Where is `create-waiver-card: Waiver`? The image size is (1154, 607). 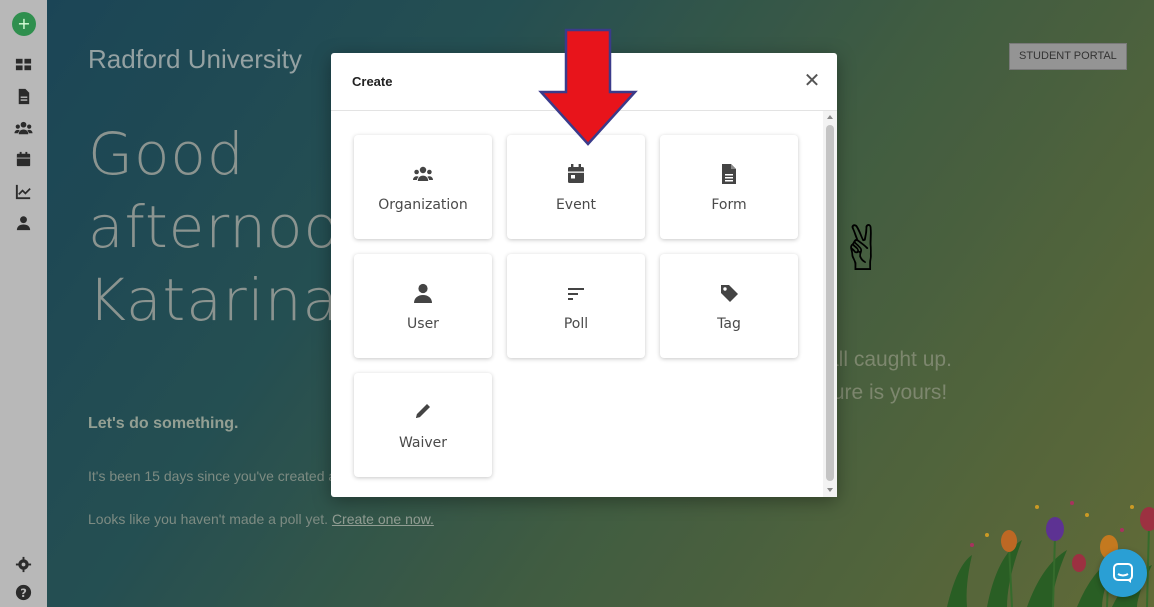 create-waiver-card: Waiver is located at coordinates (423, 425).